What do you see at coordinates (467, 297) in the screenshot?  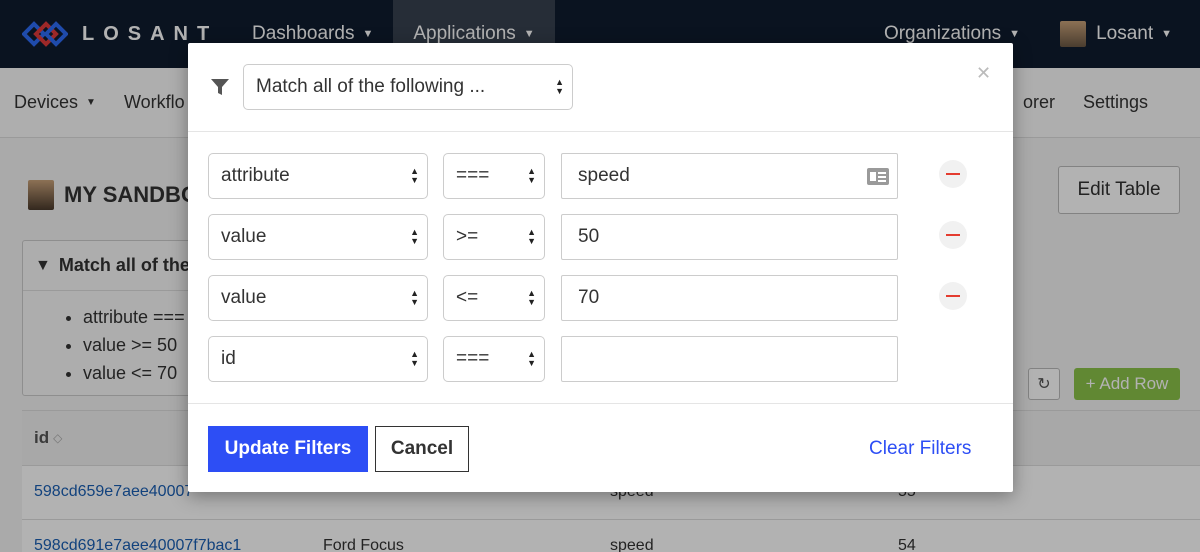 I see `filter-operator-value: <=` at bounding box center [467, 297].